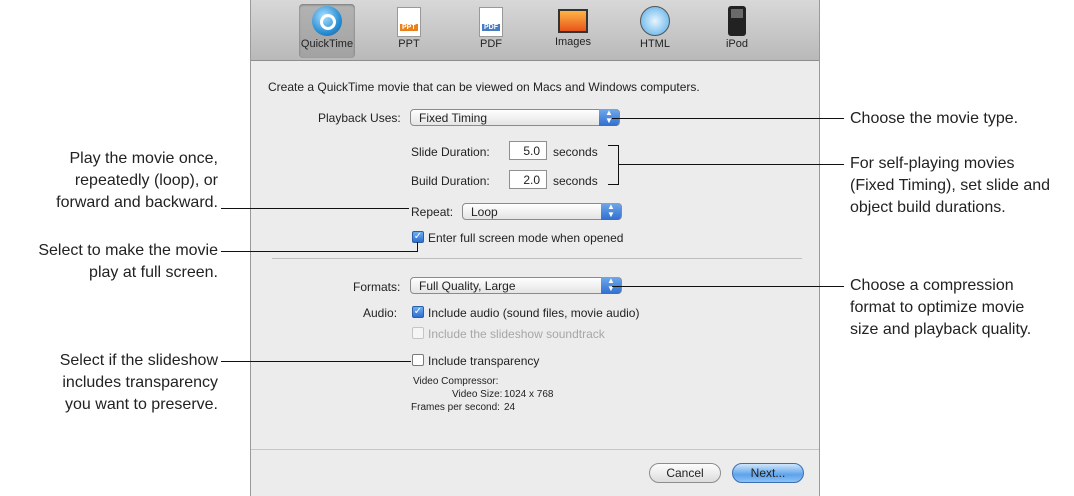  I want to click on tab-html: HTML, so click(655, 31).